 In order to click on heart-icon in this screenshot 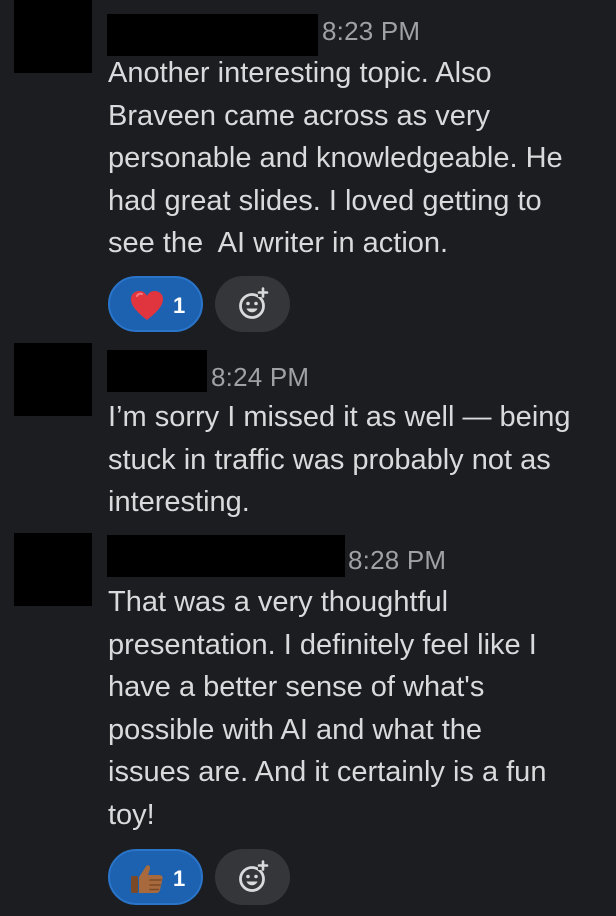, I will do `click(147, 305)`.